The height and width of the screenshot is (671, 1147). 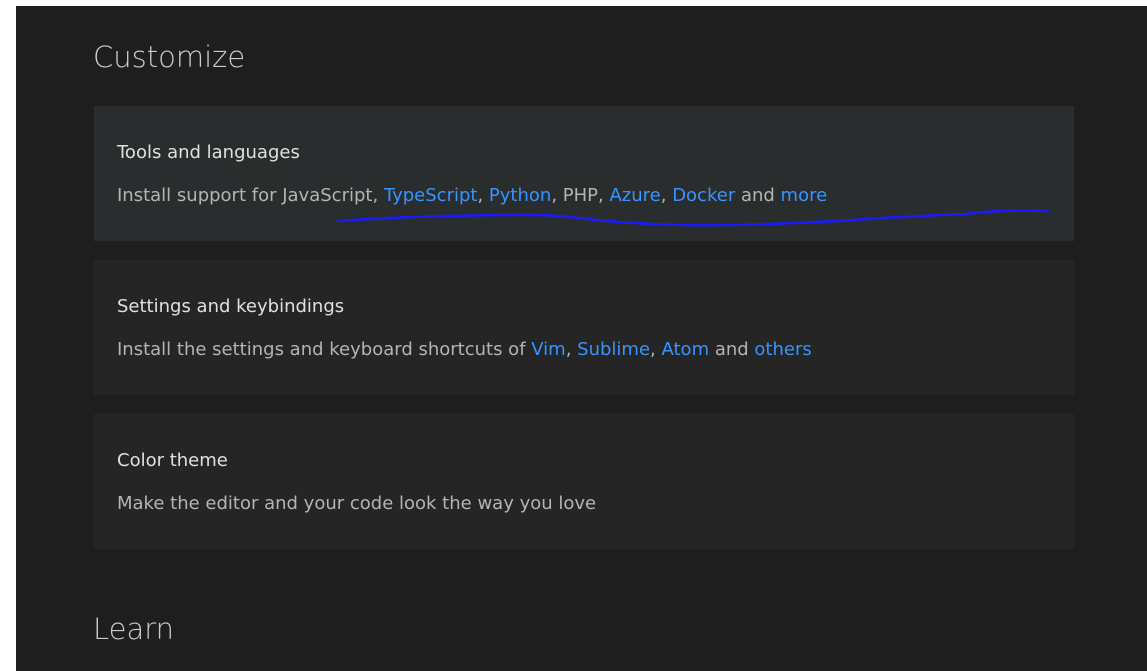 I want to click on javascript-text: JavaScript, so click(x=327, y=195).